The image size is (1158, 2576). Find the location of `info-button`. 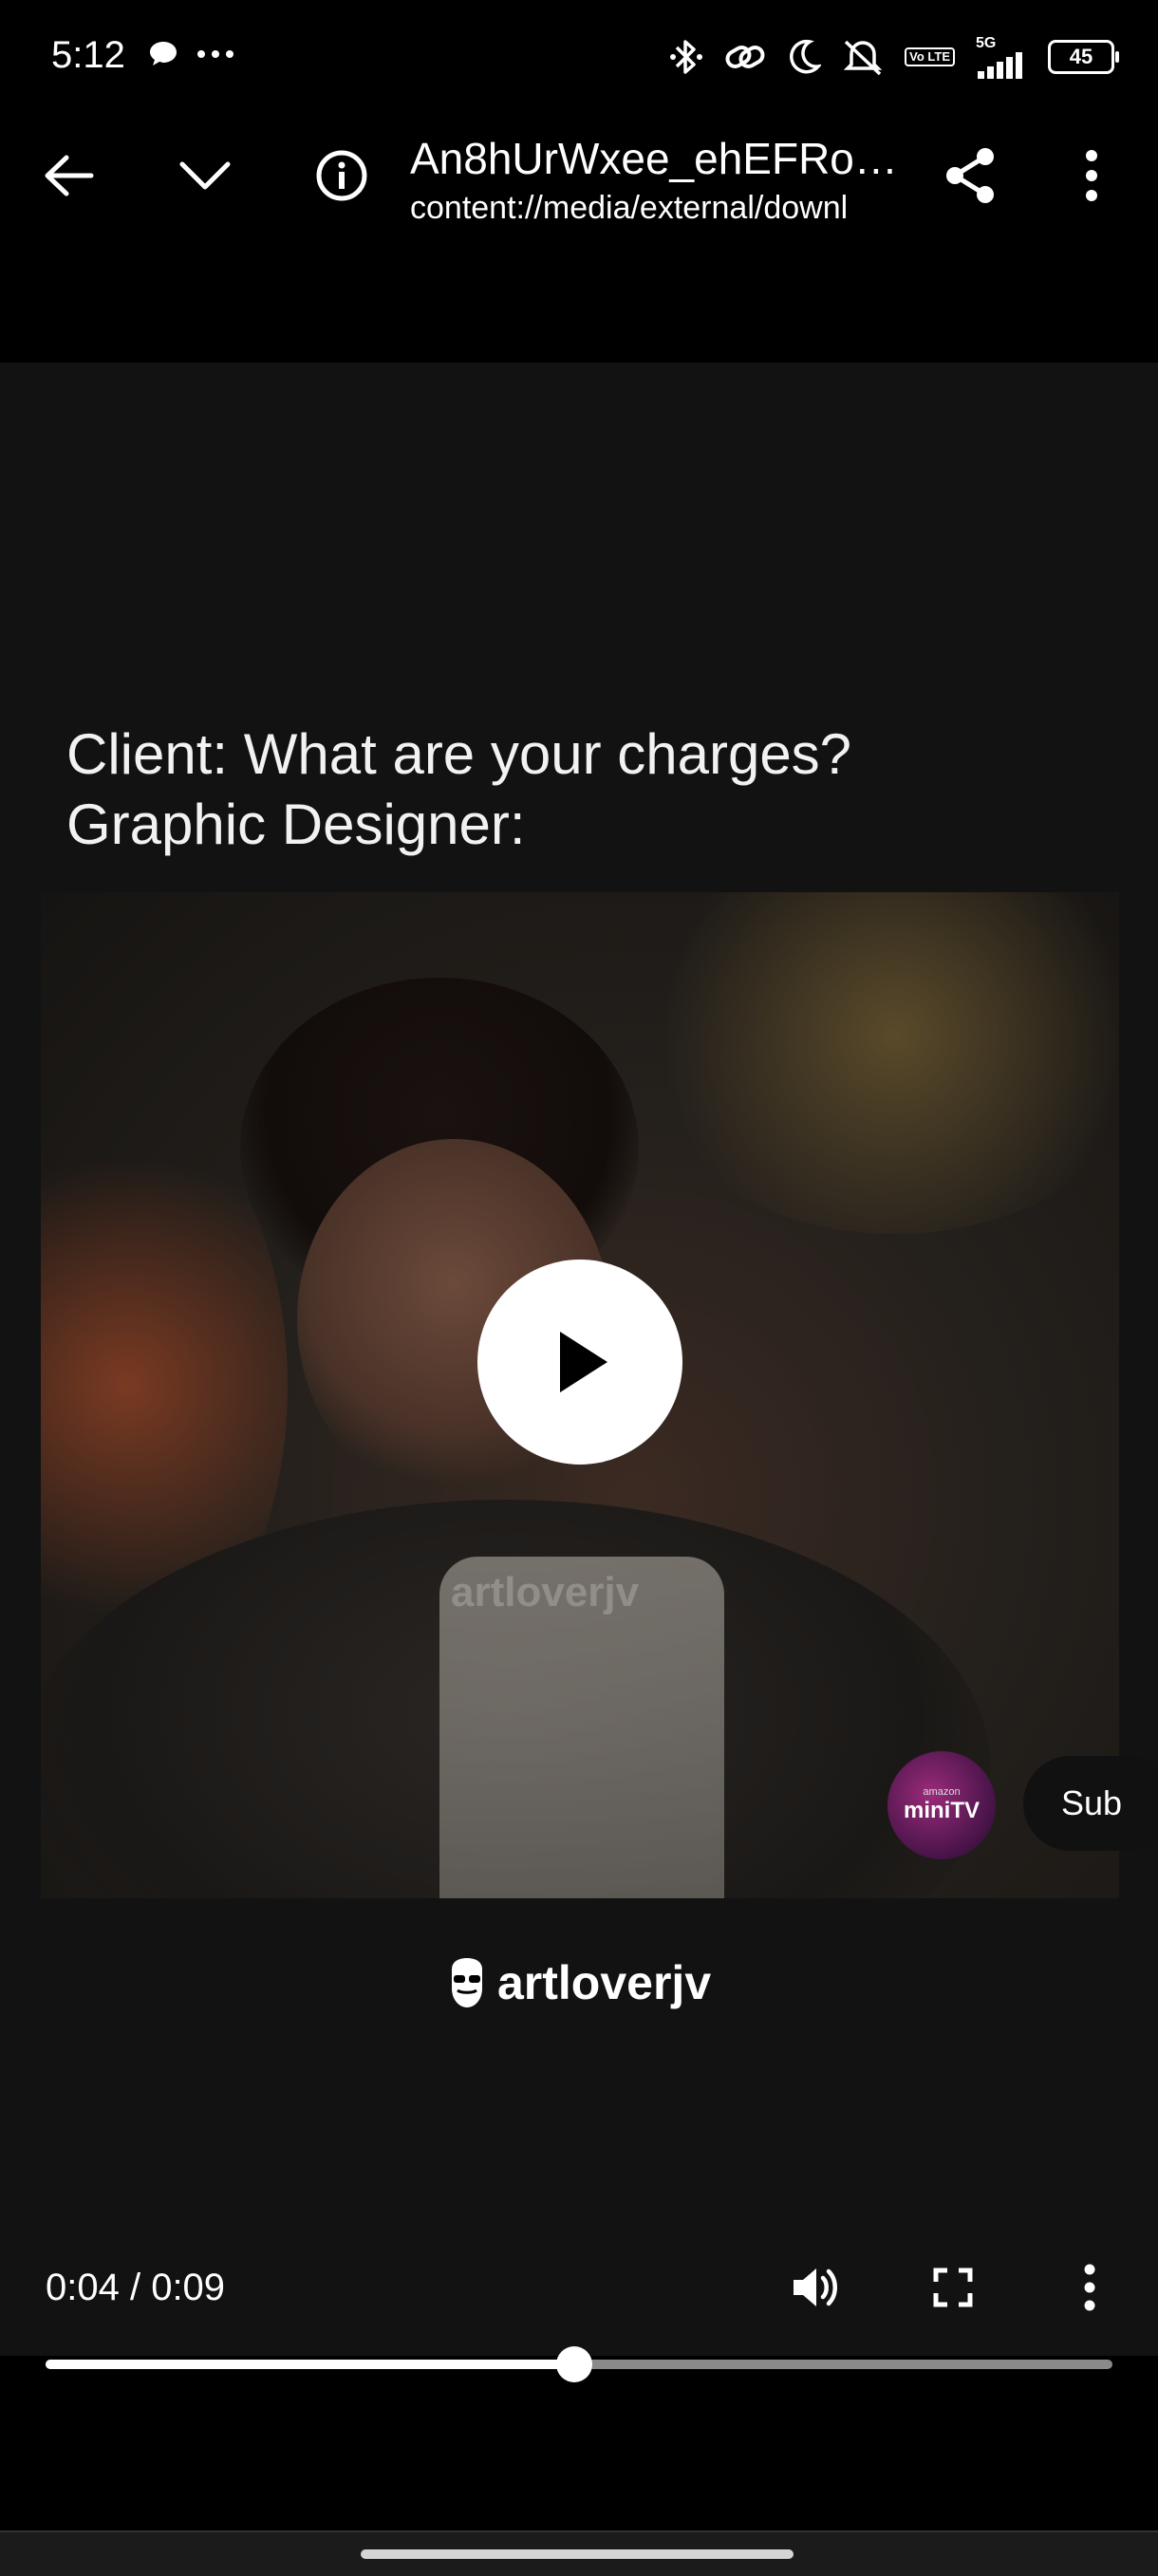

info-button is located at coordinates (342, 176).